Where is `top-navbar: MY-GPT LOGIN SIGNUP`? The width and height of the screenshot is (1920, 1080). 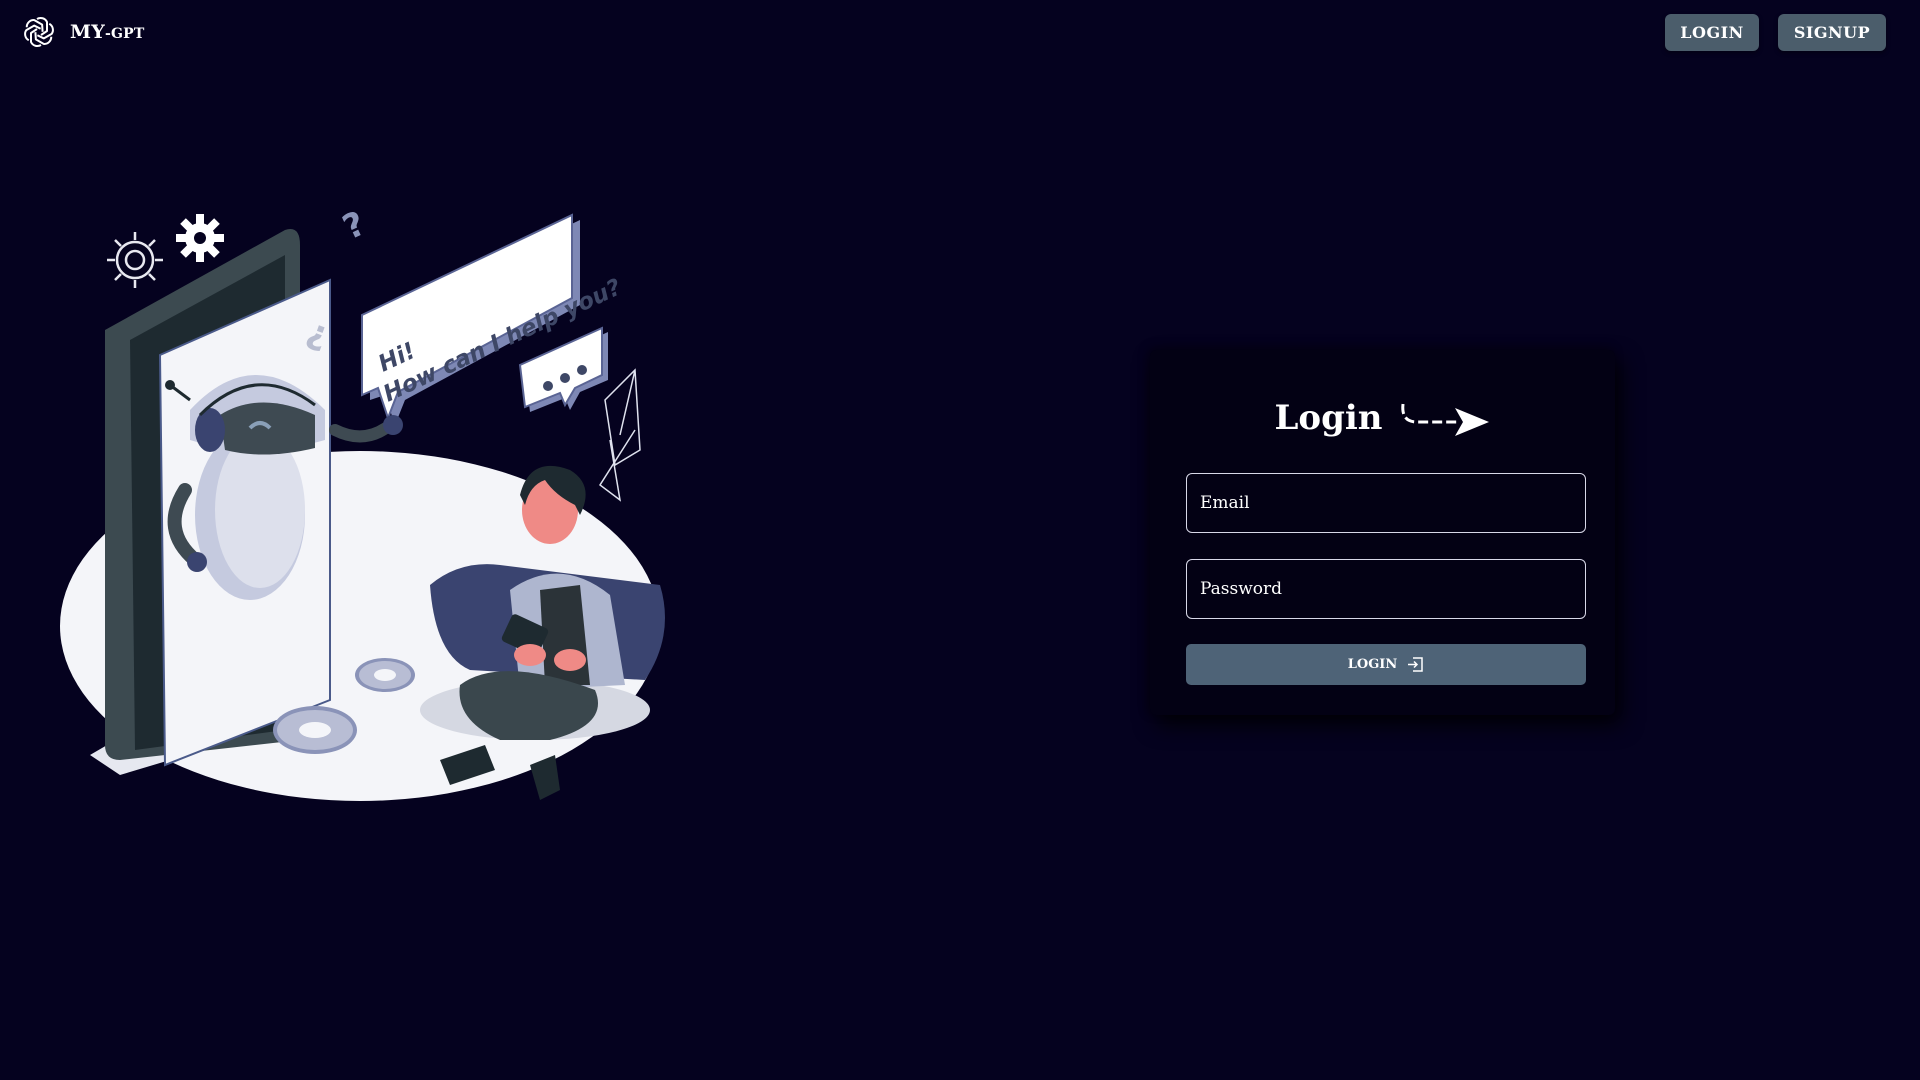
top-navbar: MY-GPT LOGIN SIGNUP is located at coordinates (960, 33).